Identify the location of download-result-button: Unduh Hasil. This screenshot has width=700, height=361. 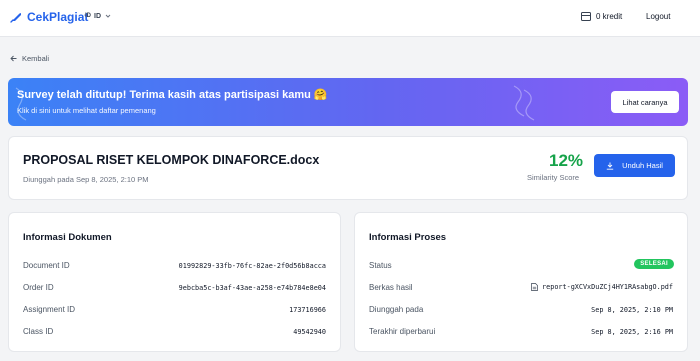
(634, 165).